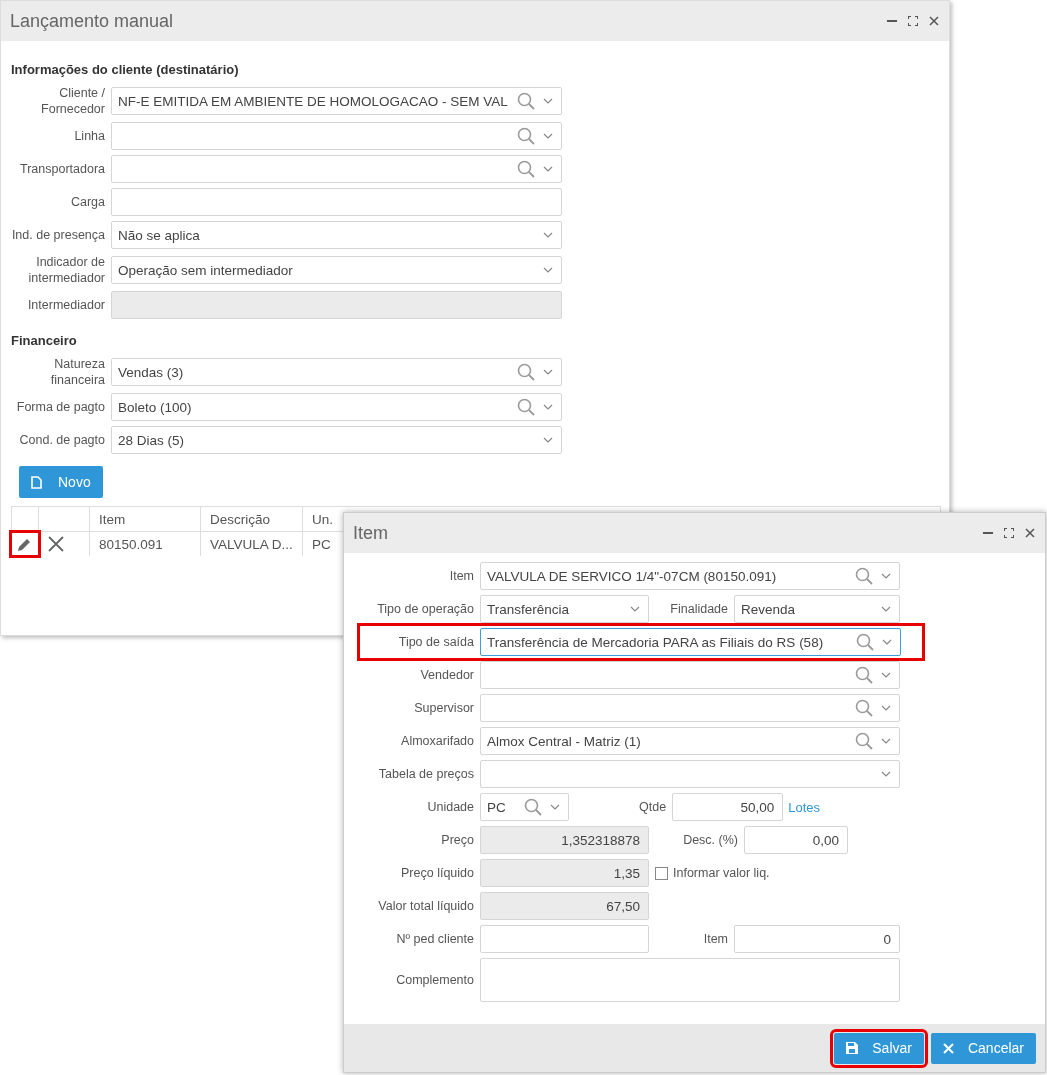 The height and width of the screenshot is (1075, 1047). Describe the element at coordinates (690, 576) in the screenshot. I see `lookup-field: VALVULA DE SERVICO 1/4"-07CM (80150.091)` at that location.